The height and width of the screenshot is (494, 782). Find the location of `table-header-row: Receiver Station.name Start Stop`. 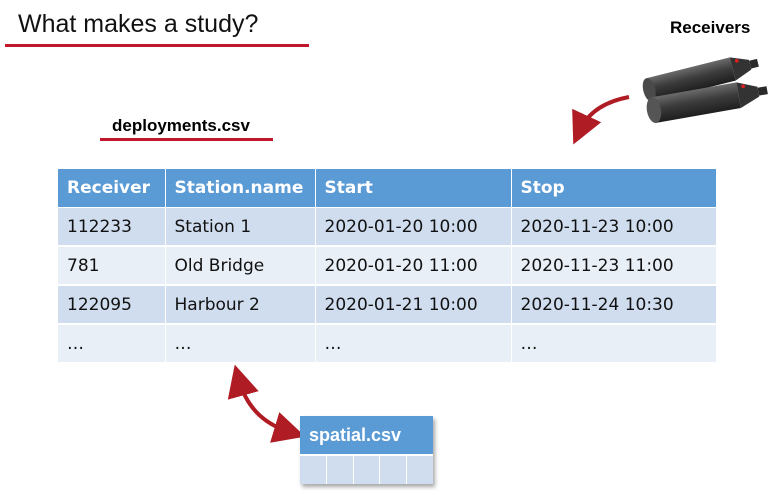

table-header-row: Receiver Station.name Start Stop is located at coordinates (387, 188).